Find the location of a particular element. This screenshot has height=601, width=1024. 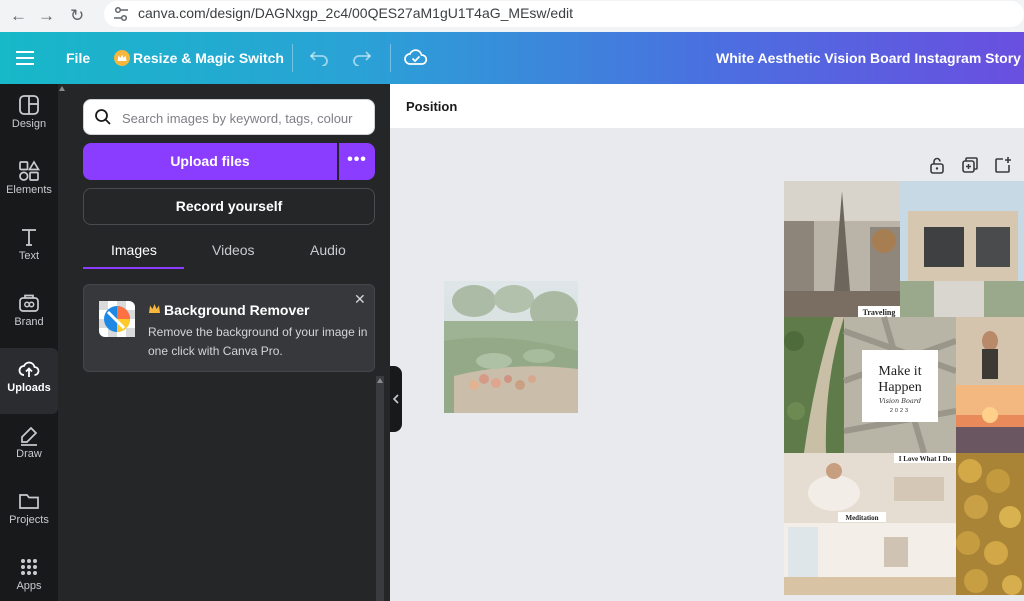

rail-item-projects: Projects is located at coordinates (29, 513).